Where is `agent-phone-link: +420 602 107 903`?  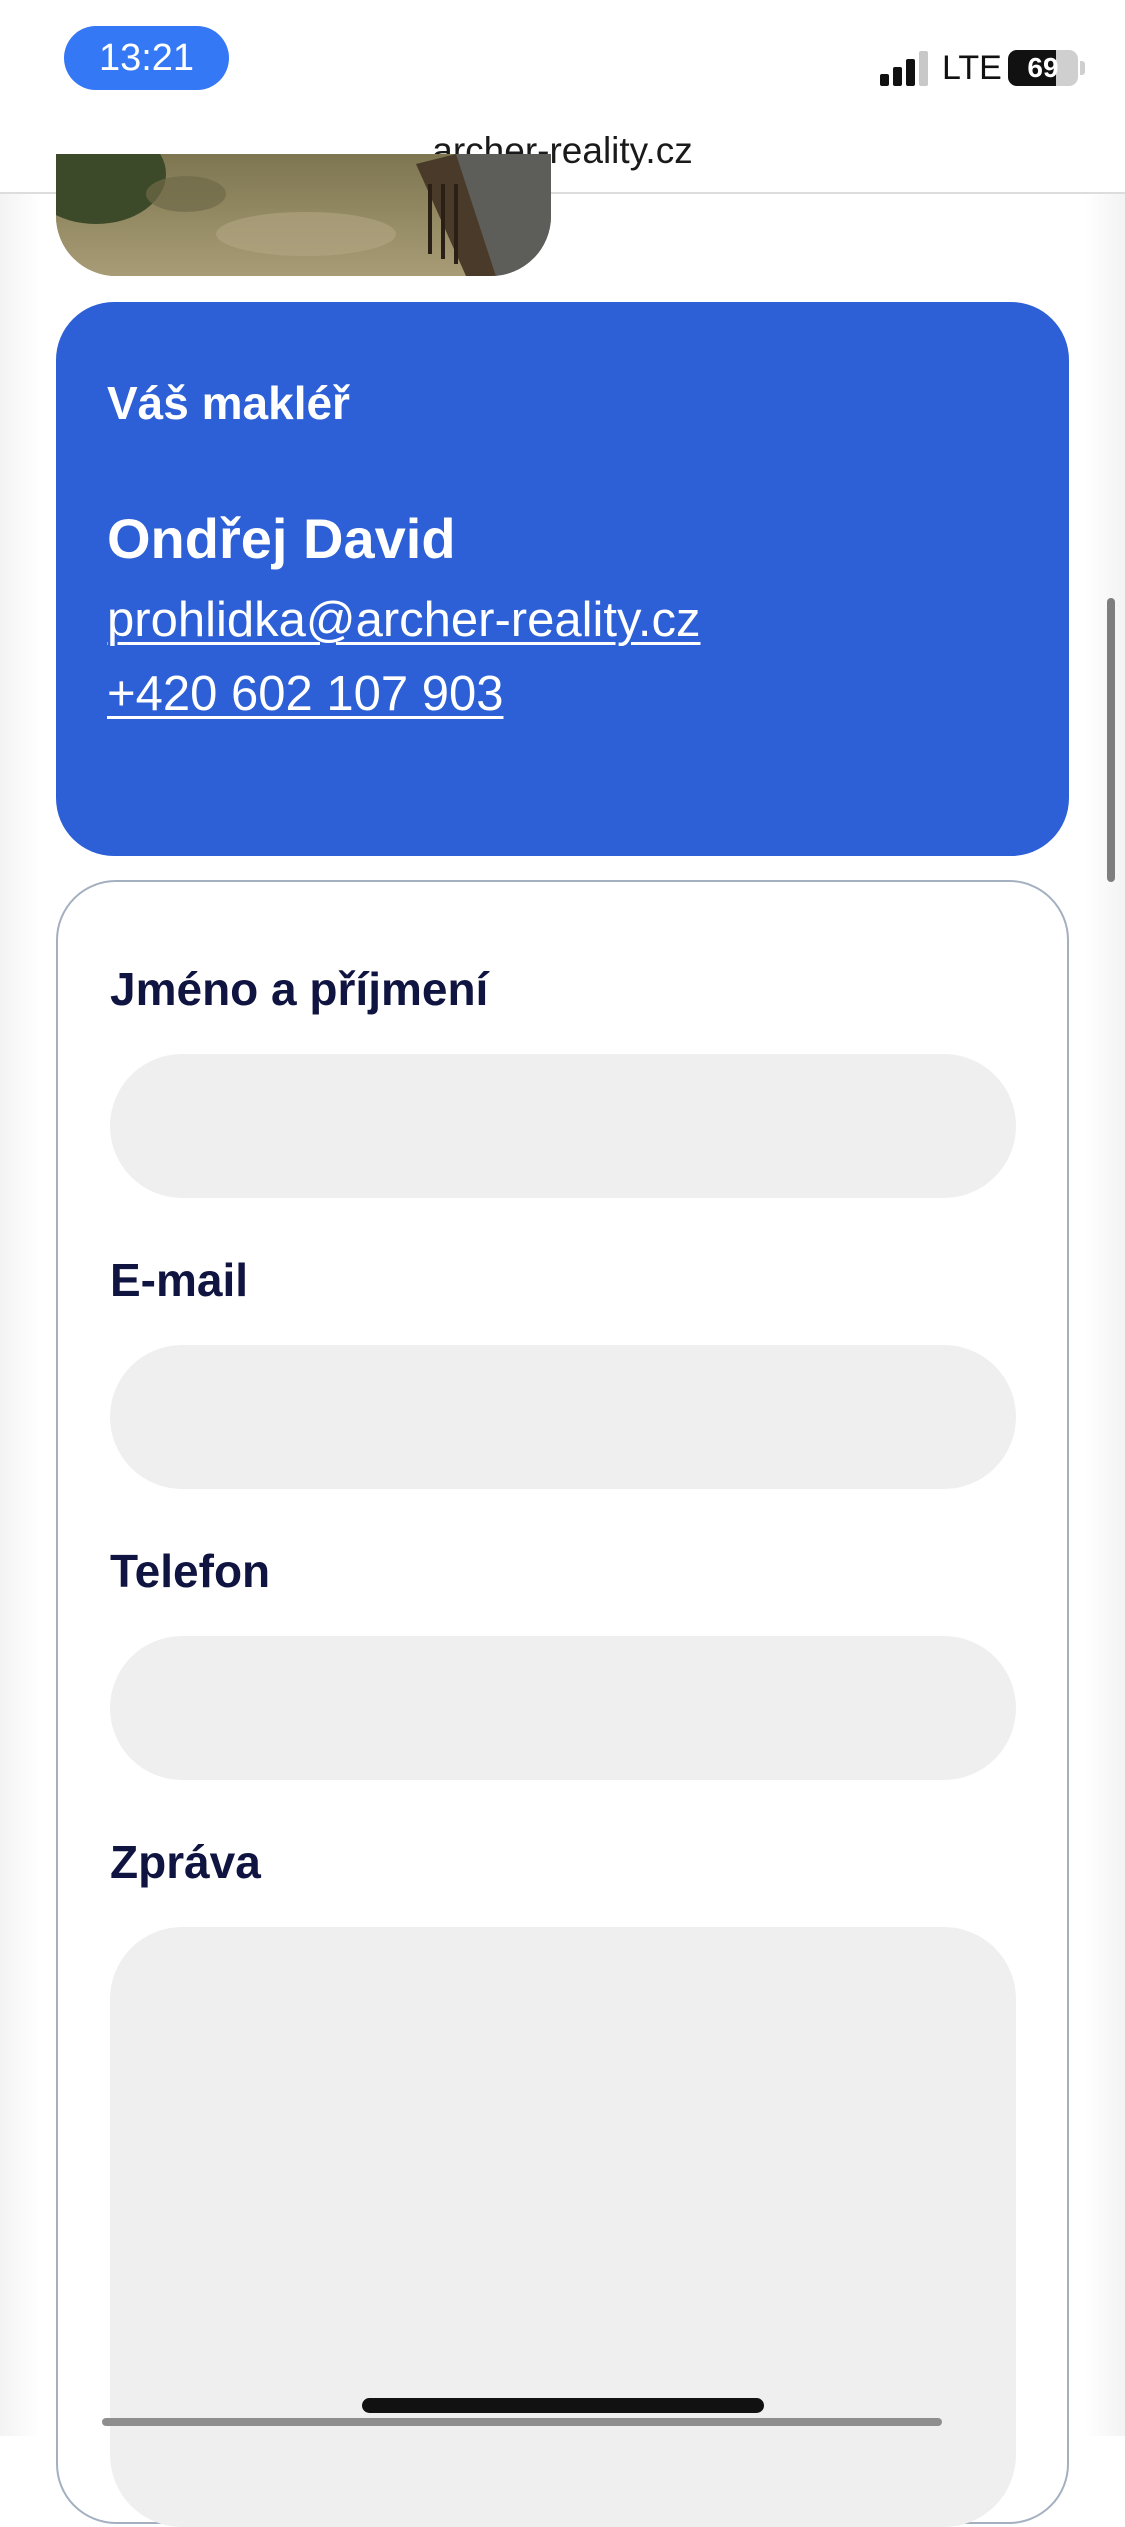
agent-phone-link: +420 602 107 903 is located at coordinates (305, 694).